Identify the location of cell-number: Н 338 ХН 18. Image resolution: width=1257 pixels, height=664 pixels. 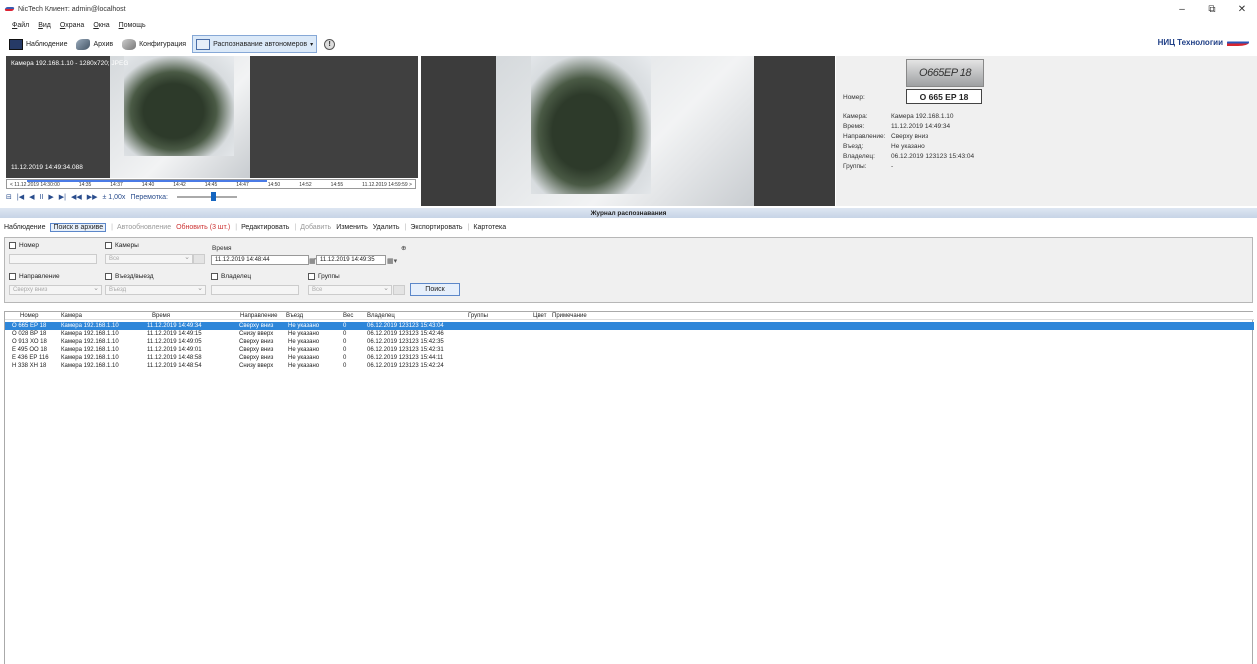
(29, 366).